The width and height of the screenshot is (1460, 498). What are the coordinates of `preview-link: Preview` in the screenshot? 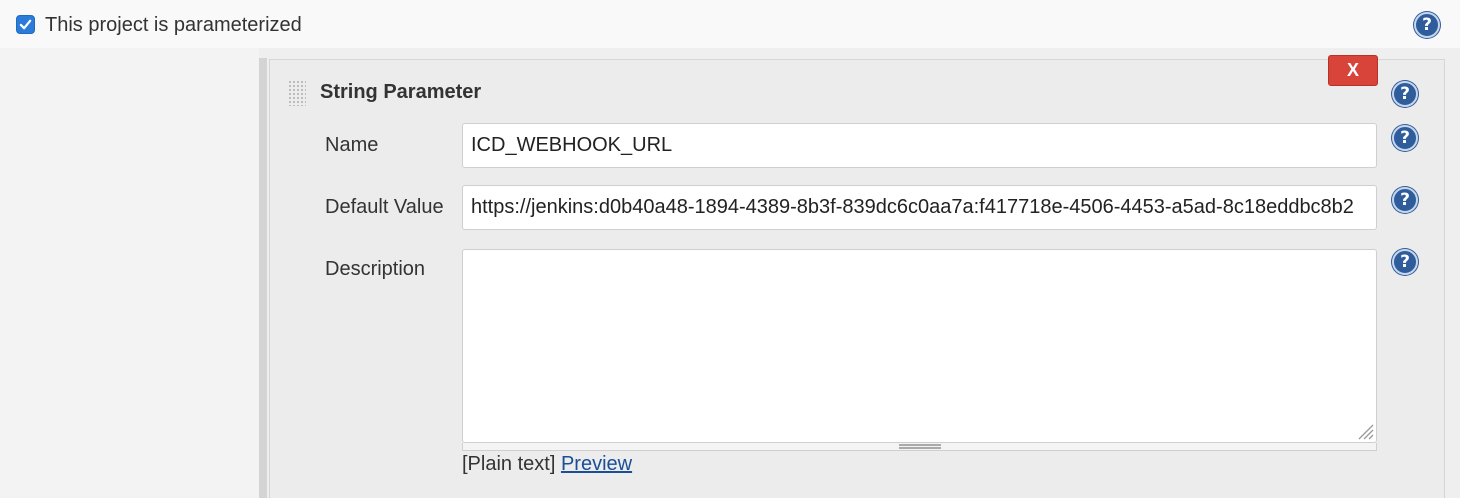 It's located at (596, 464).